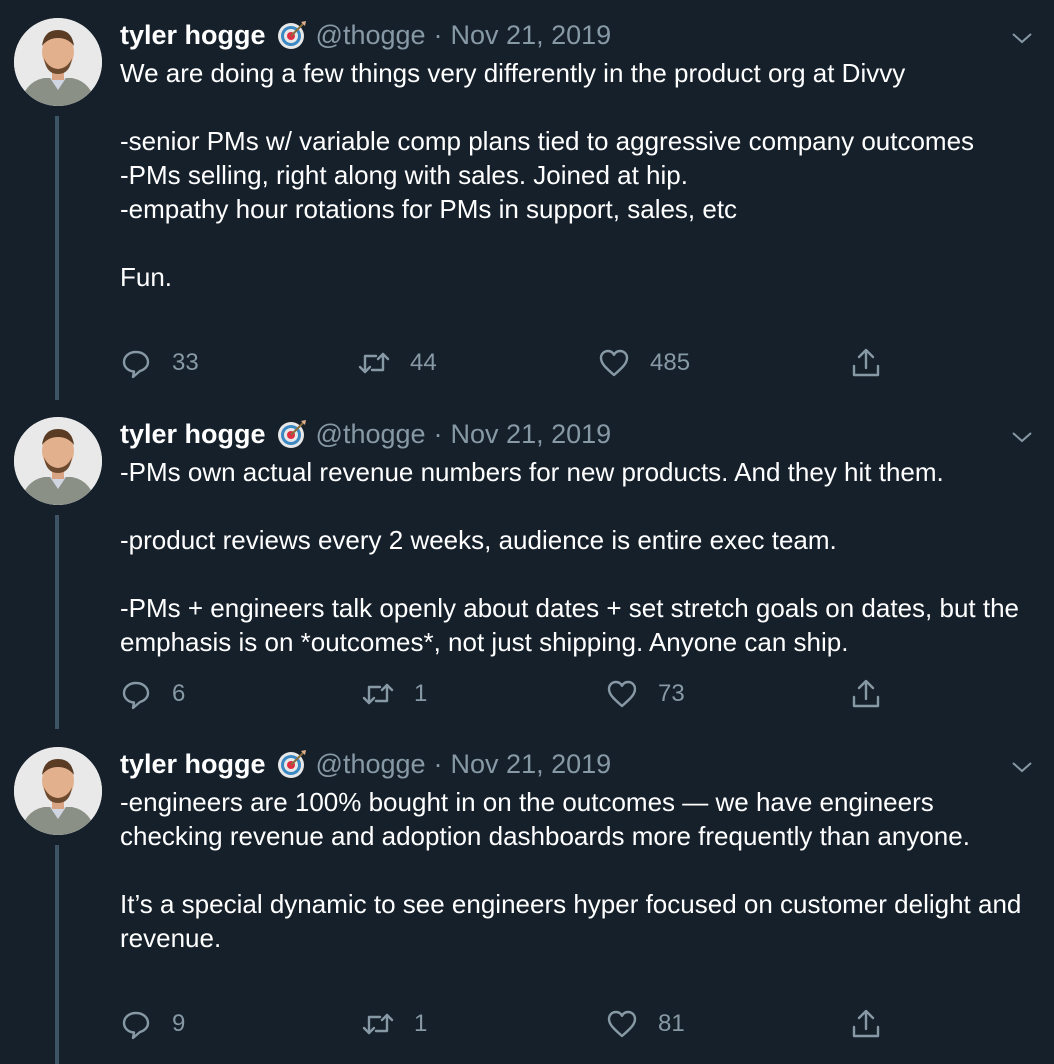 The image size is (1054, 1064). I want to click on tweet-actions: 33 44 485, so click(510, 363).